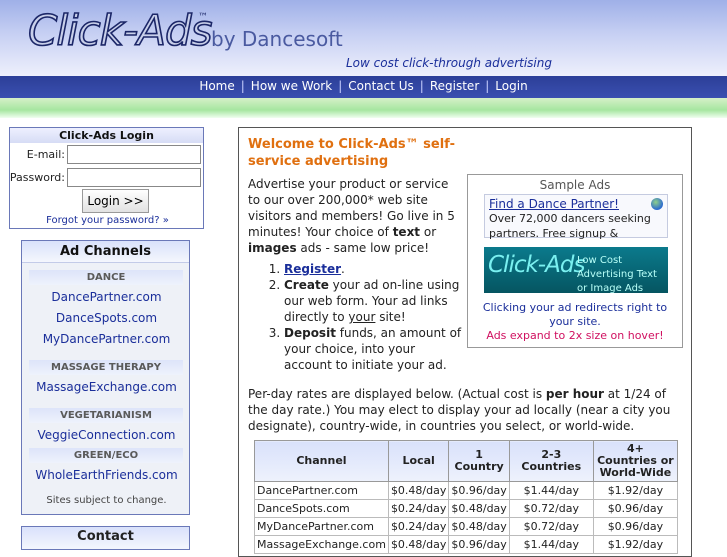 Image resolution: width=727 pixels, height=557 pixels. What do you see at coordinates (449, 63) in the screenshot?
I see `site-tagline: Low cost click-through advertising` at bounding box center [449, 63].